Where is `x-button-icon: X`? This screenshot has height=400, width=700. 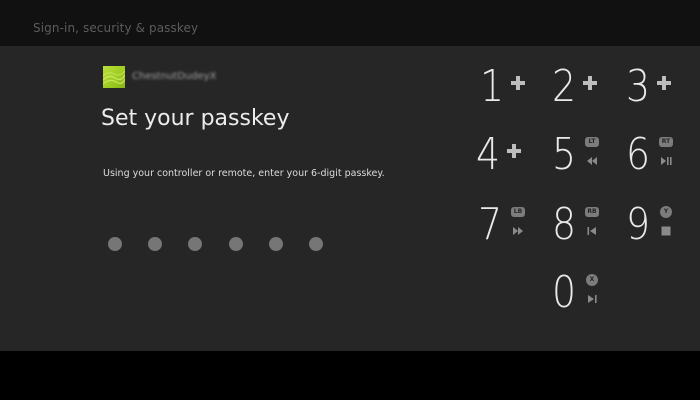 x-button-icon: X is located at coordinates (592, 280).